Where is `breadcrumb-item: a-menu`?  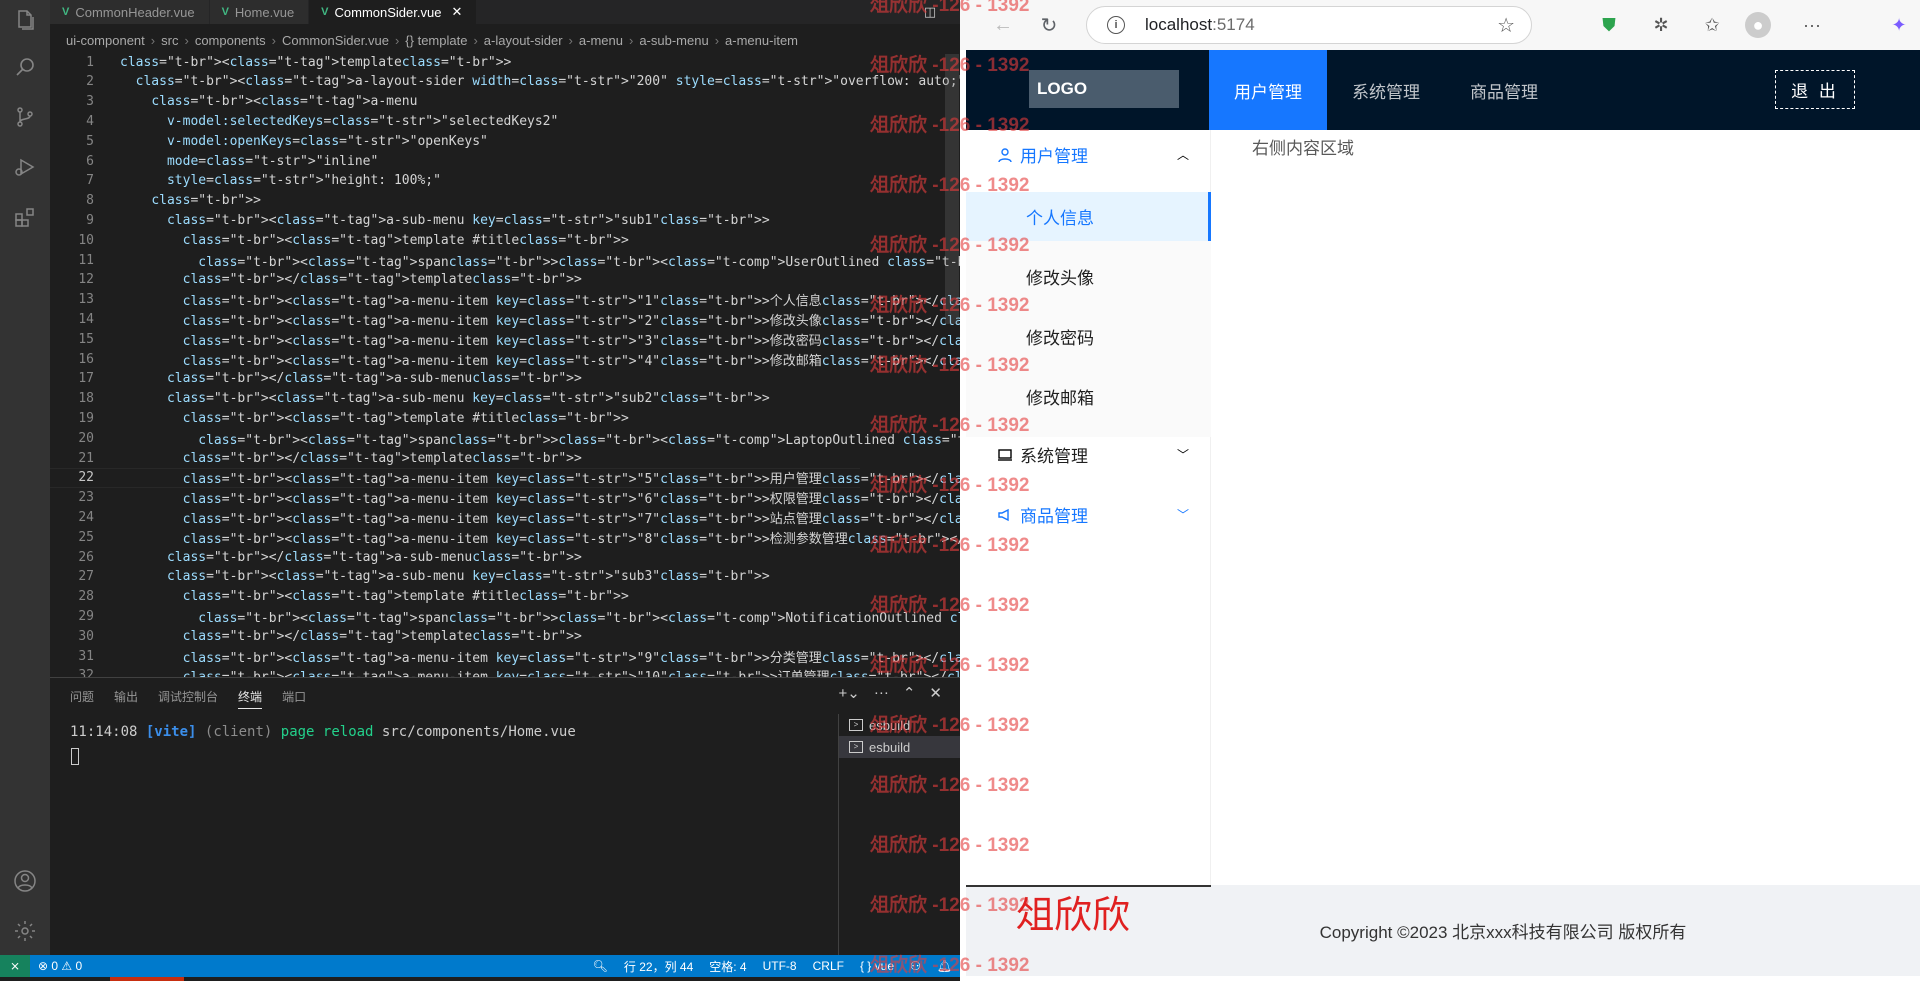
breadcrumb-item: a-menu is located at coordinates (601, 40).